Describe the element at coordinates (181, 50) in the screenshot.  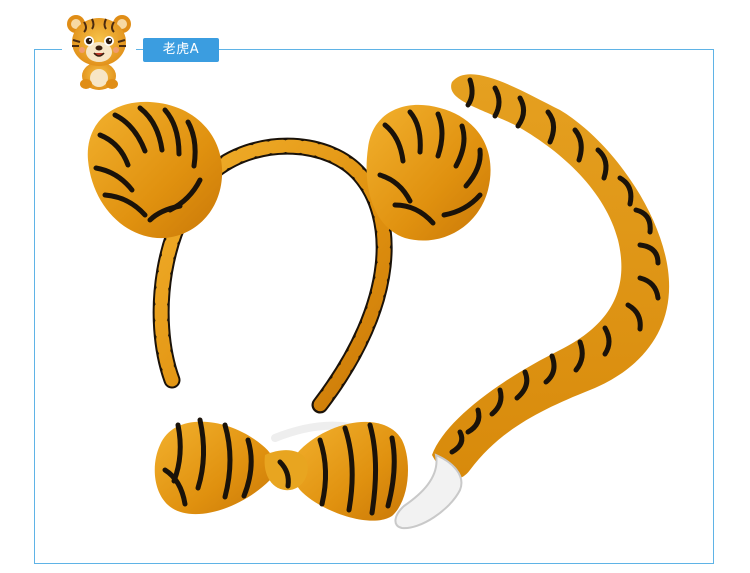
I see `product-label-tag: 老虎A` at that location.